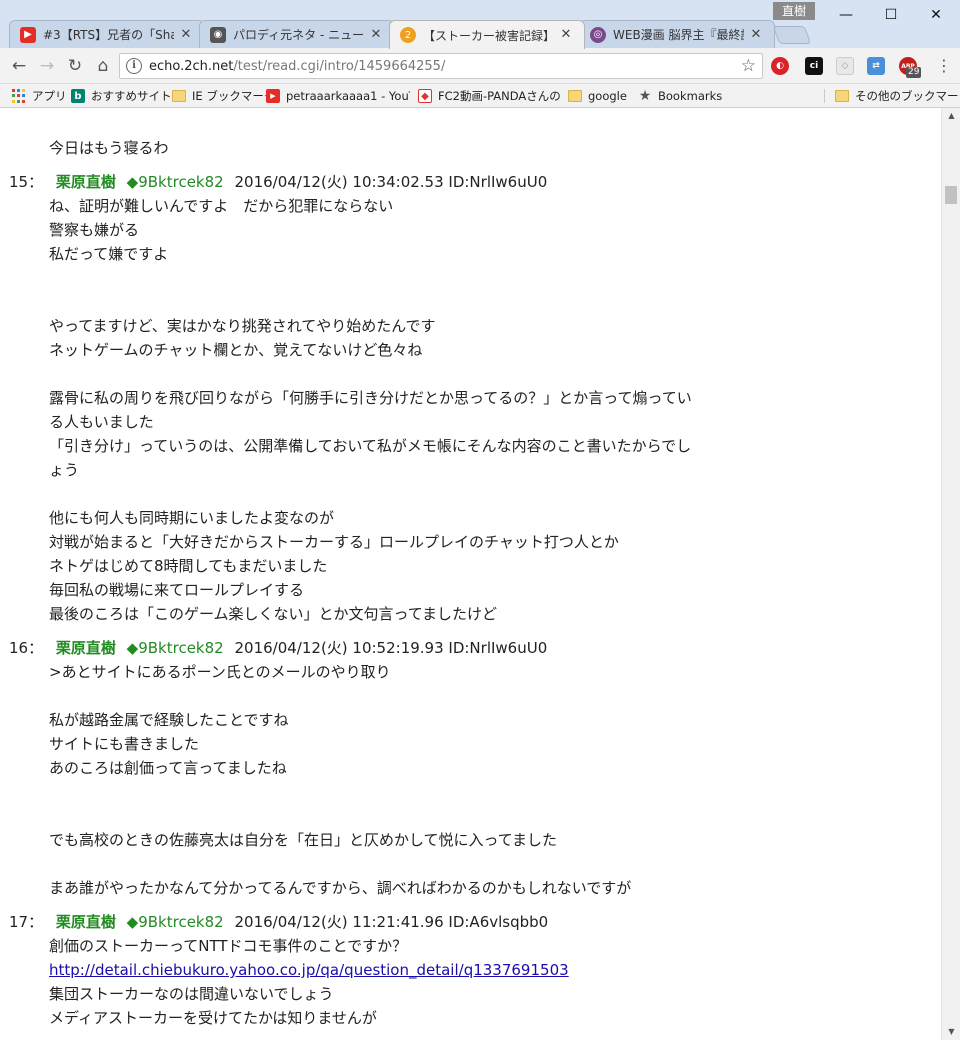 The image size is (960, 1040). What do you see at coordinates (75, 66) in the screenshot?
I see `reload-button: ↻` at bounding box center [75, 66].